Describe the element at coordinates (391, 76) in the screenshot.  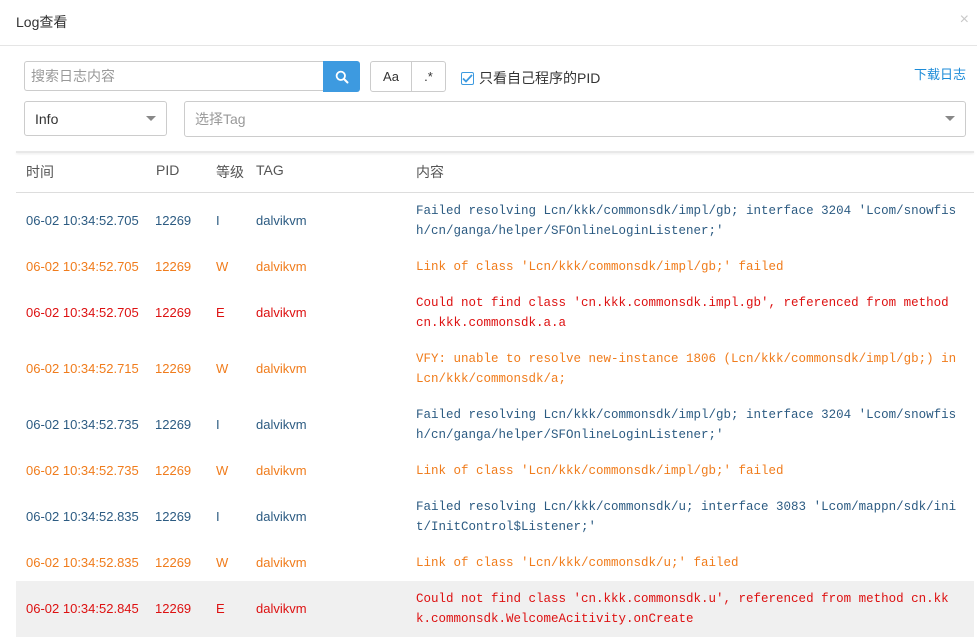
I see `match-case-button: Aa` at that location.